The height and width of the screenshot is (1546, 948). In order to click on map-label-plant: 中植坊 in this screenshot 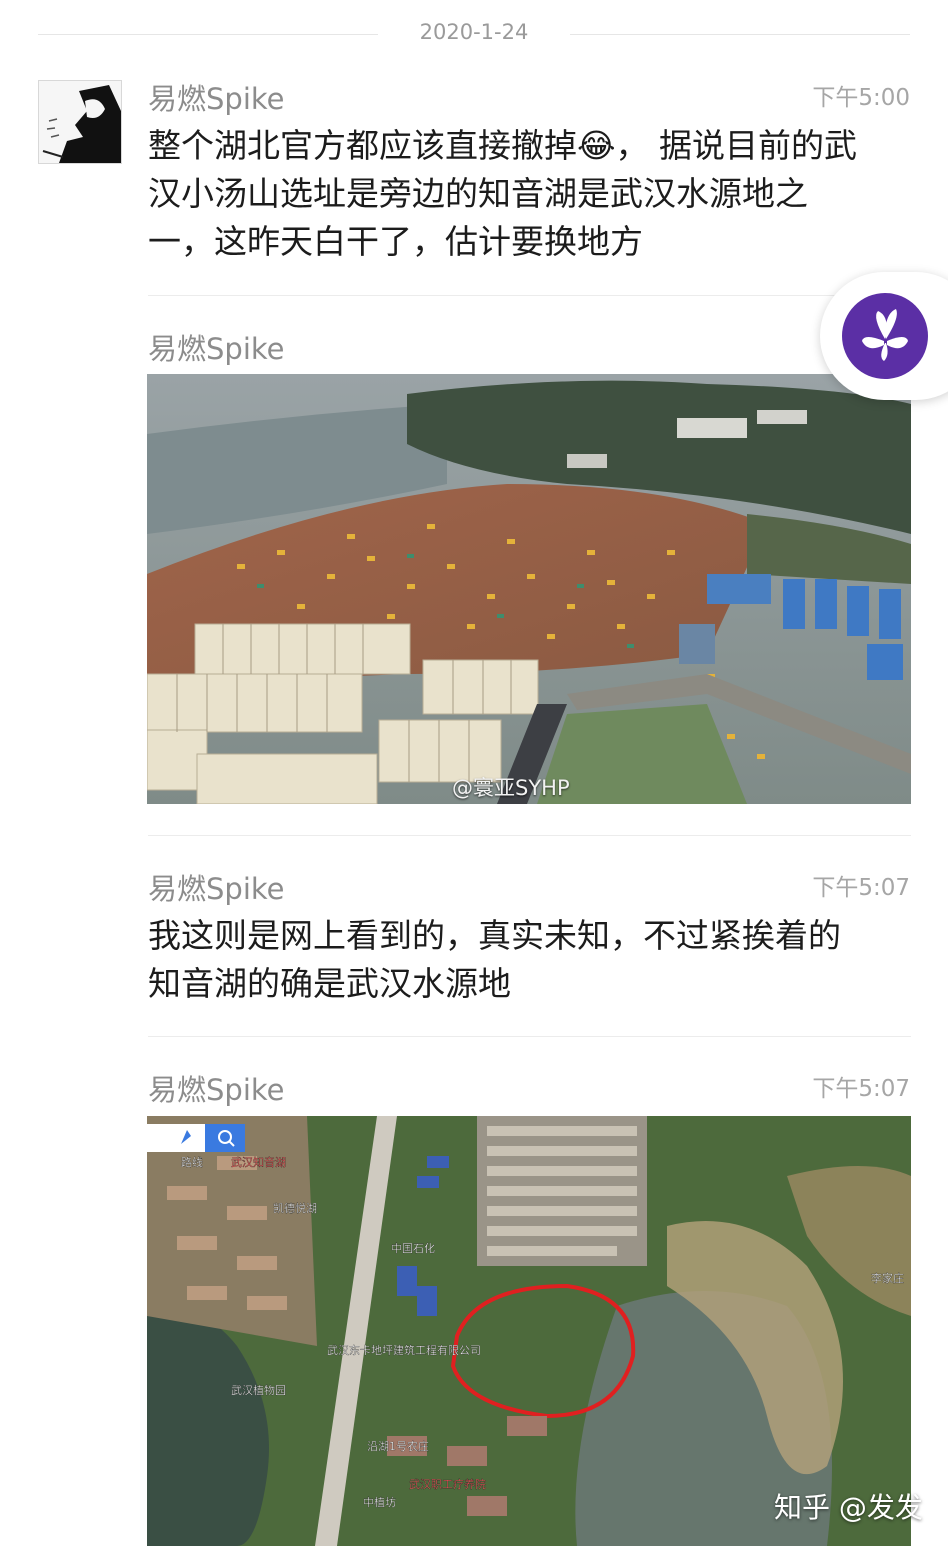, I will do `click(379, 1502)`.